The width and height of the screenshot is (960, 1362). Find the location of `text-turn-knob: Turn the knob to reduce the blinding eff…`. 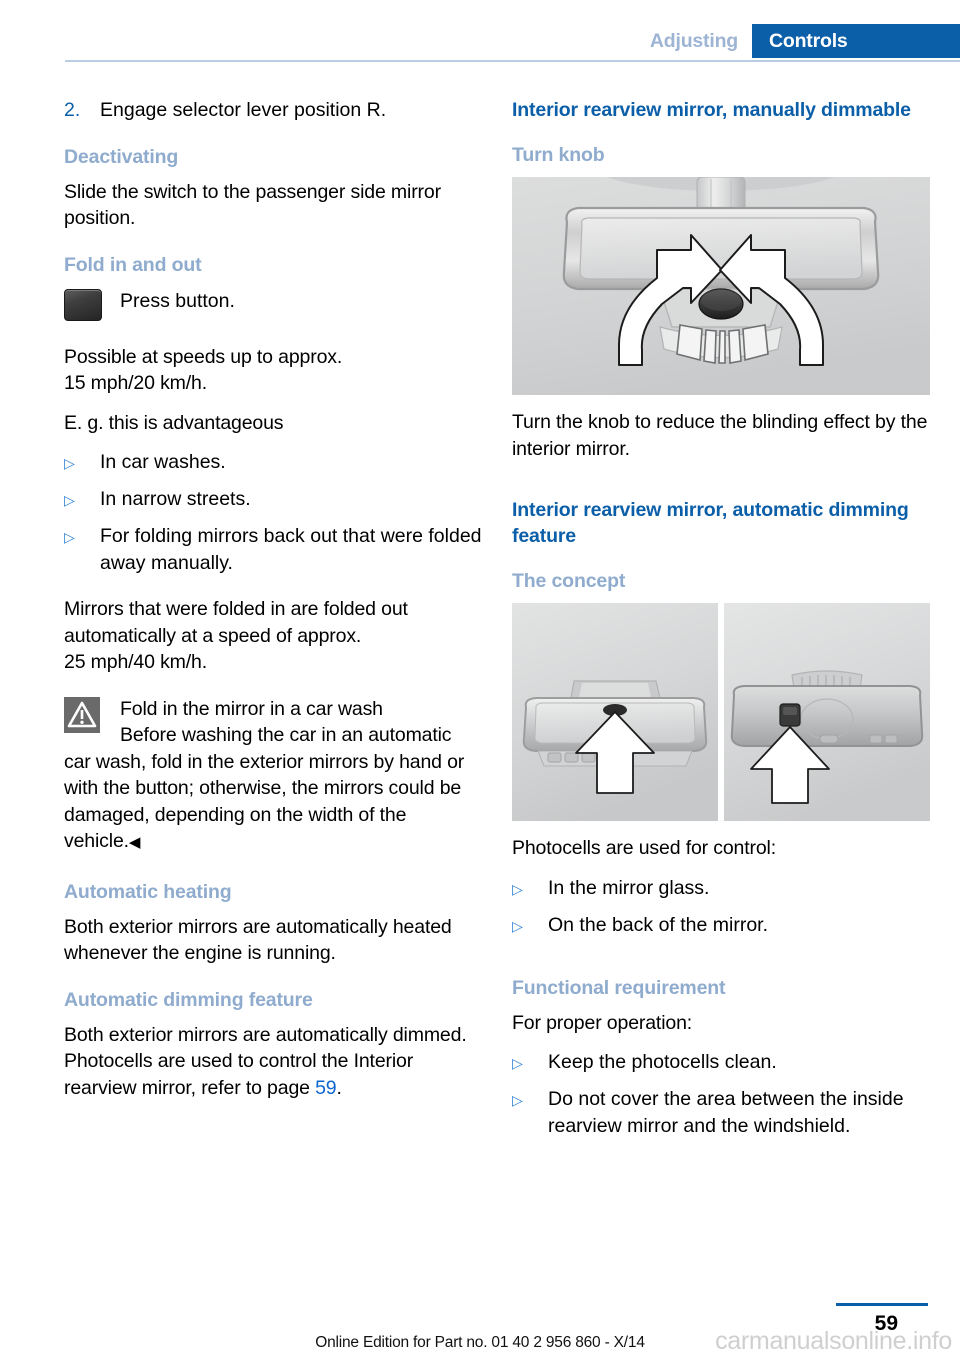

text-turn-knob: Turn the knob to reduce the blinding eff… is located at coordinates (720, 435).